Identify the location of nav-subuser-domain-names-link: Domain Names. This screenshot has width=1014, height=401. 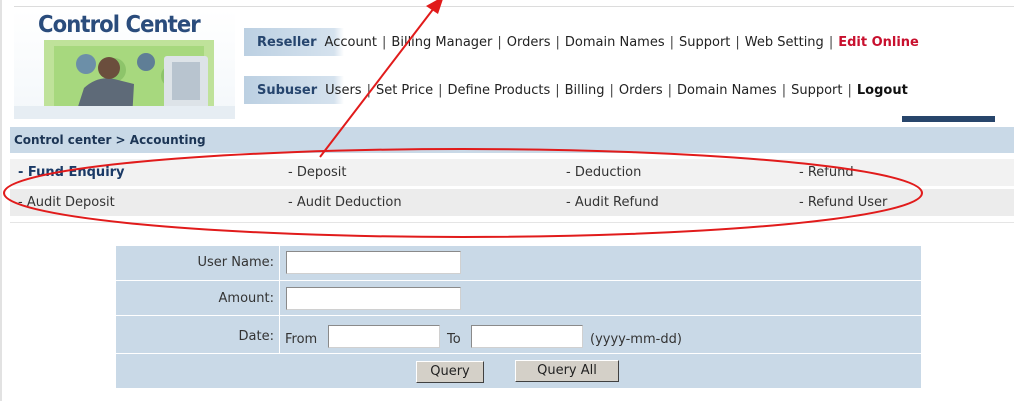
(727, 90).